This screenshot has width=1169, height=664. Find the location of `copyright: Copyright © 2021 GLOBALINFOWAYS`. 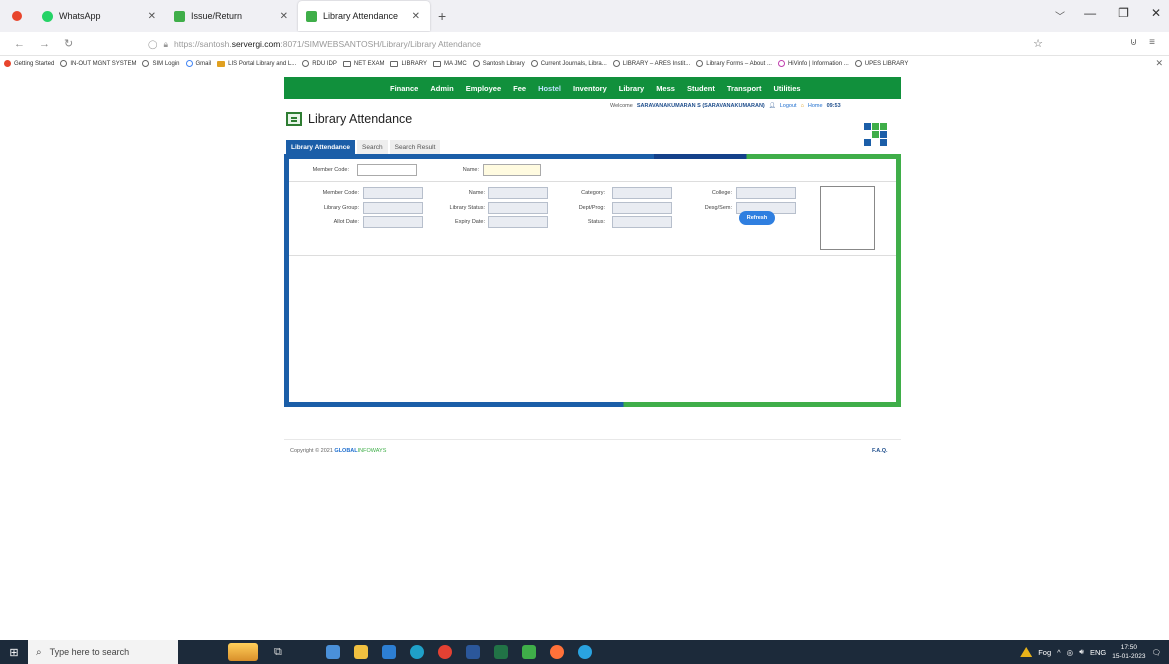

copyright: Copyright © 2021 GLOBALINFOWAYS is located at coordinates (338, 451).